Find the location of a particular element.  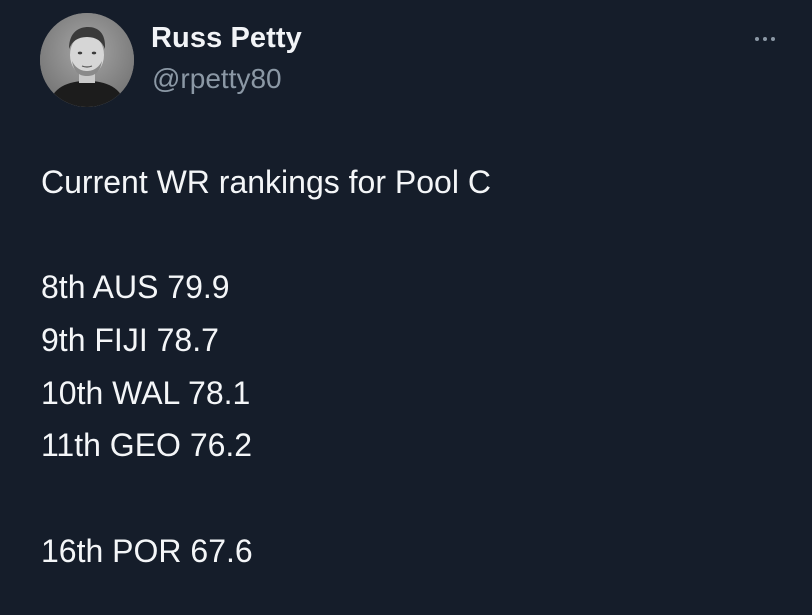

tweet-headline: Current WR rankings for Pool C is located at coordinates (266, 182).